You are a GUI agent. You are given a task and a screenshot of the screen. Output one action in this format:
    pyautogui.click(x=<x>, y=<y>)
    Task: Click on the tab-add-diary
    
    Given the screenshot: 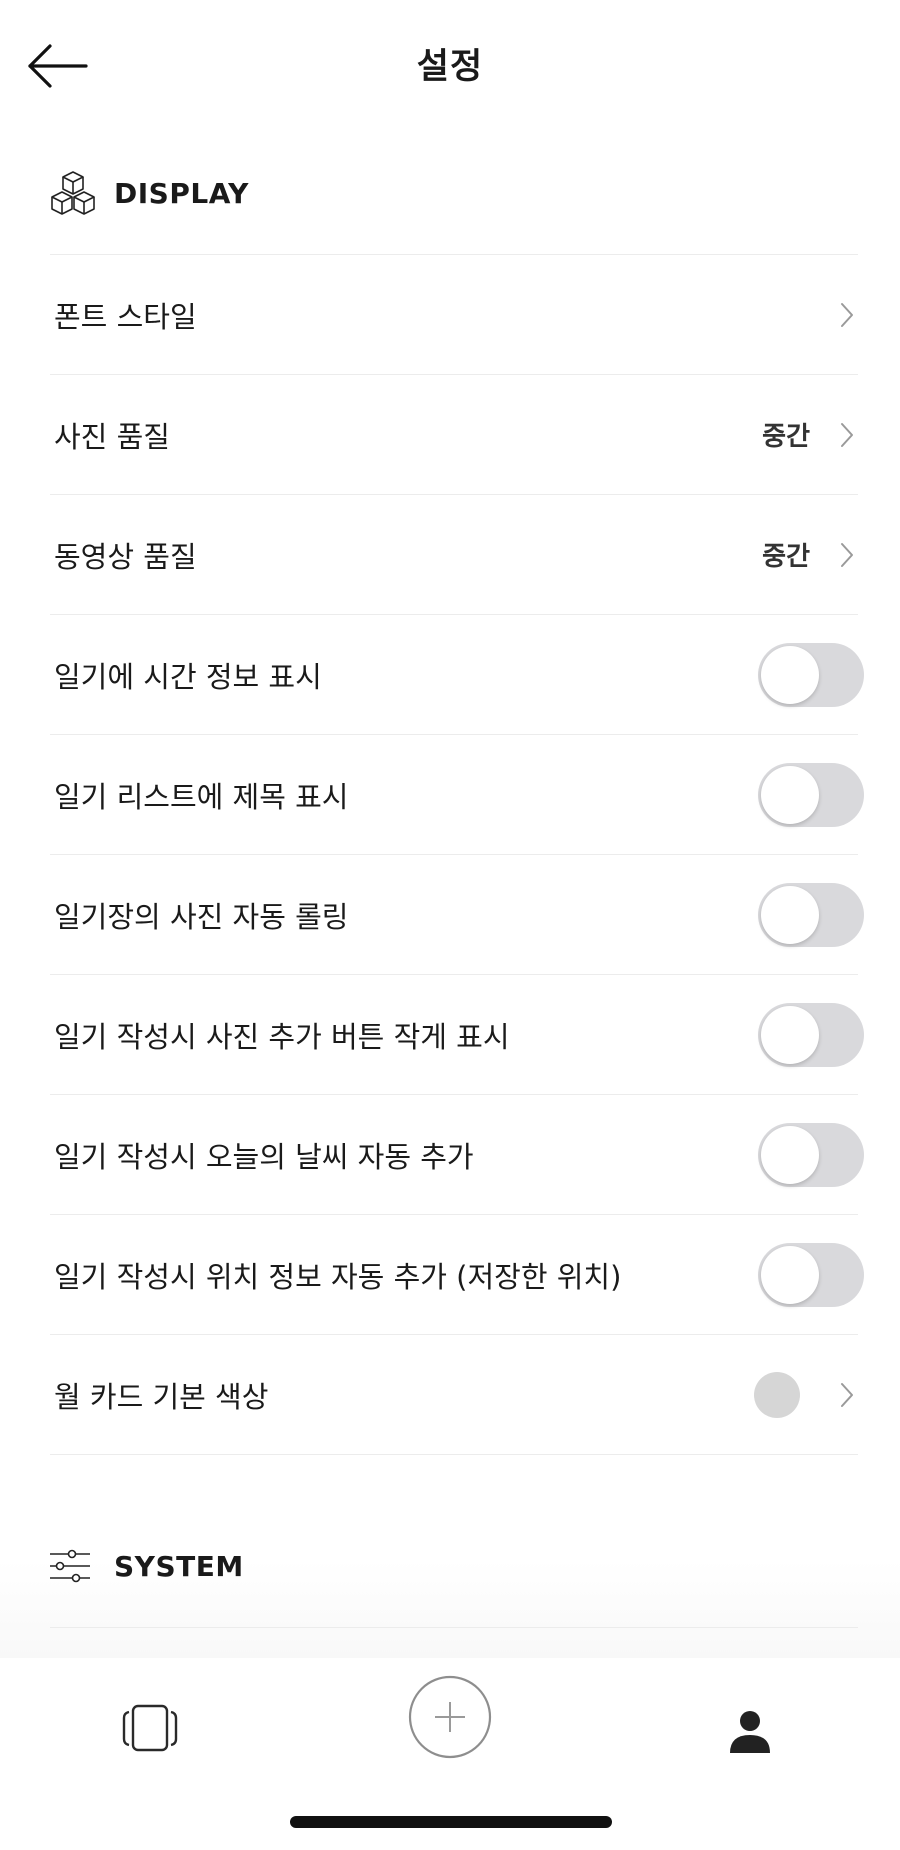 What is the action you would take?
    pyautogui.click(x=450, y=1717)
    